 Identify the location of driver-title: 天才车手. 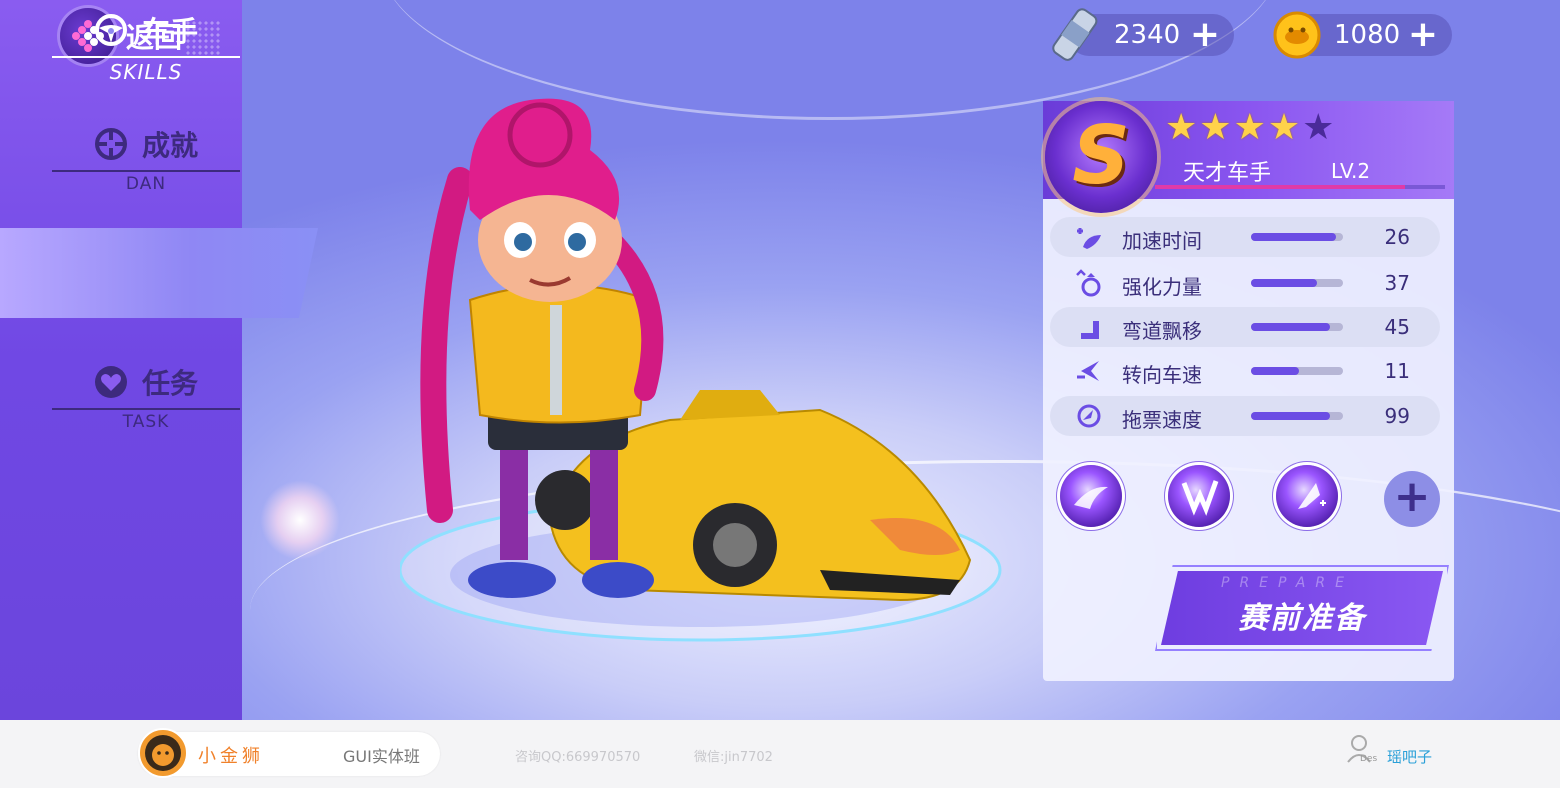
(1227, 173).